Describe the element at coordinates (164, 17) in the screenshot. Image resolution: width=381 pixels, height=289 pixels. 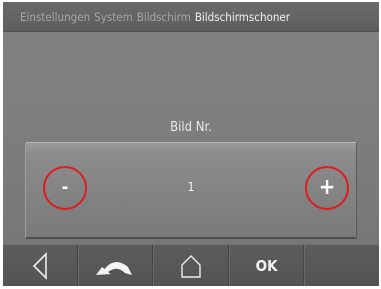
I see `breadcrumb-item-bildschirm: Bildschirm` at that location.